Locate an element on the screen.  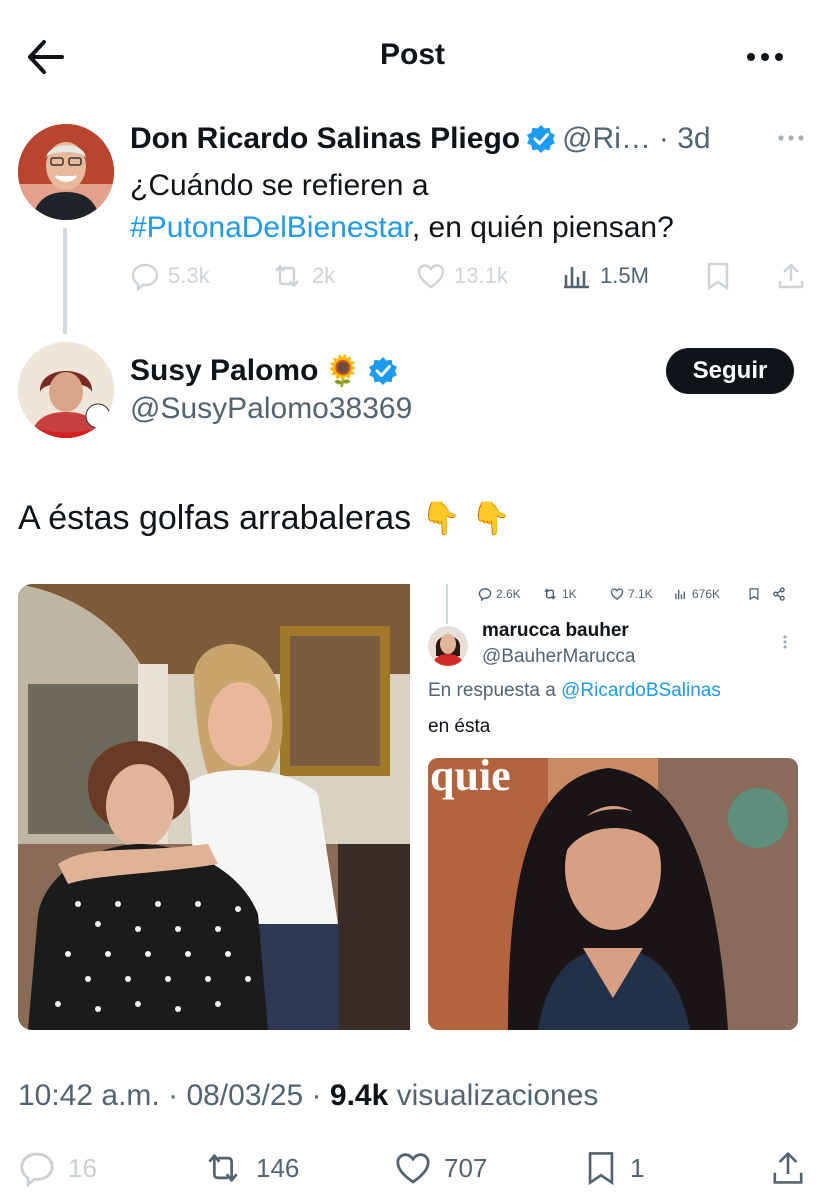
reply-button: 16 is located at coordinates (57, 1168).